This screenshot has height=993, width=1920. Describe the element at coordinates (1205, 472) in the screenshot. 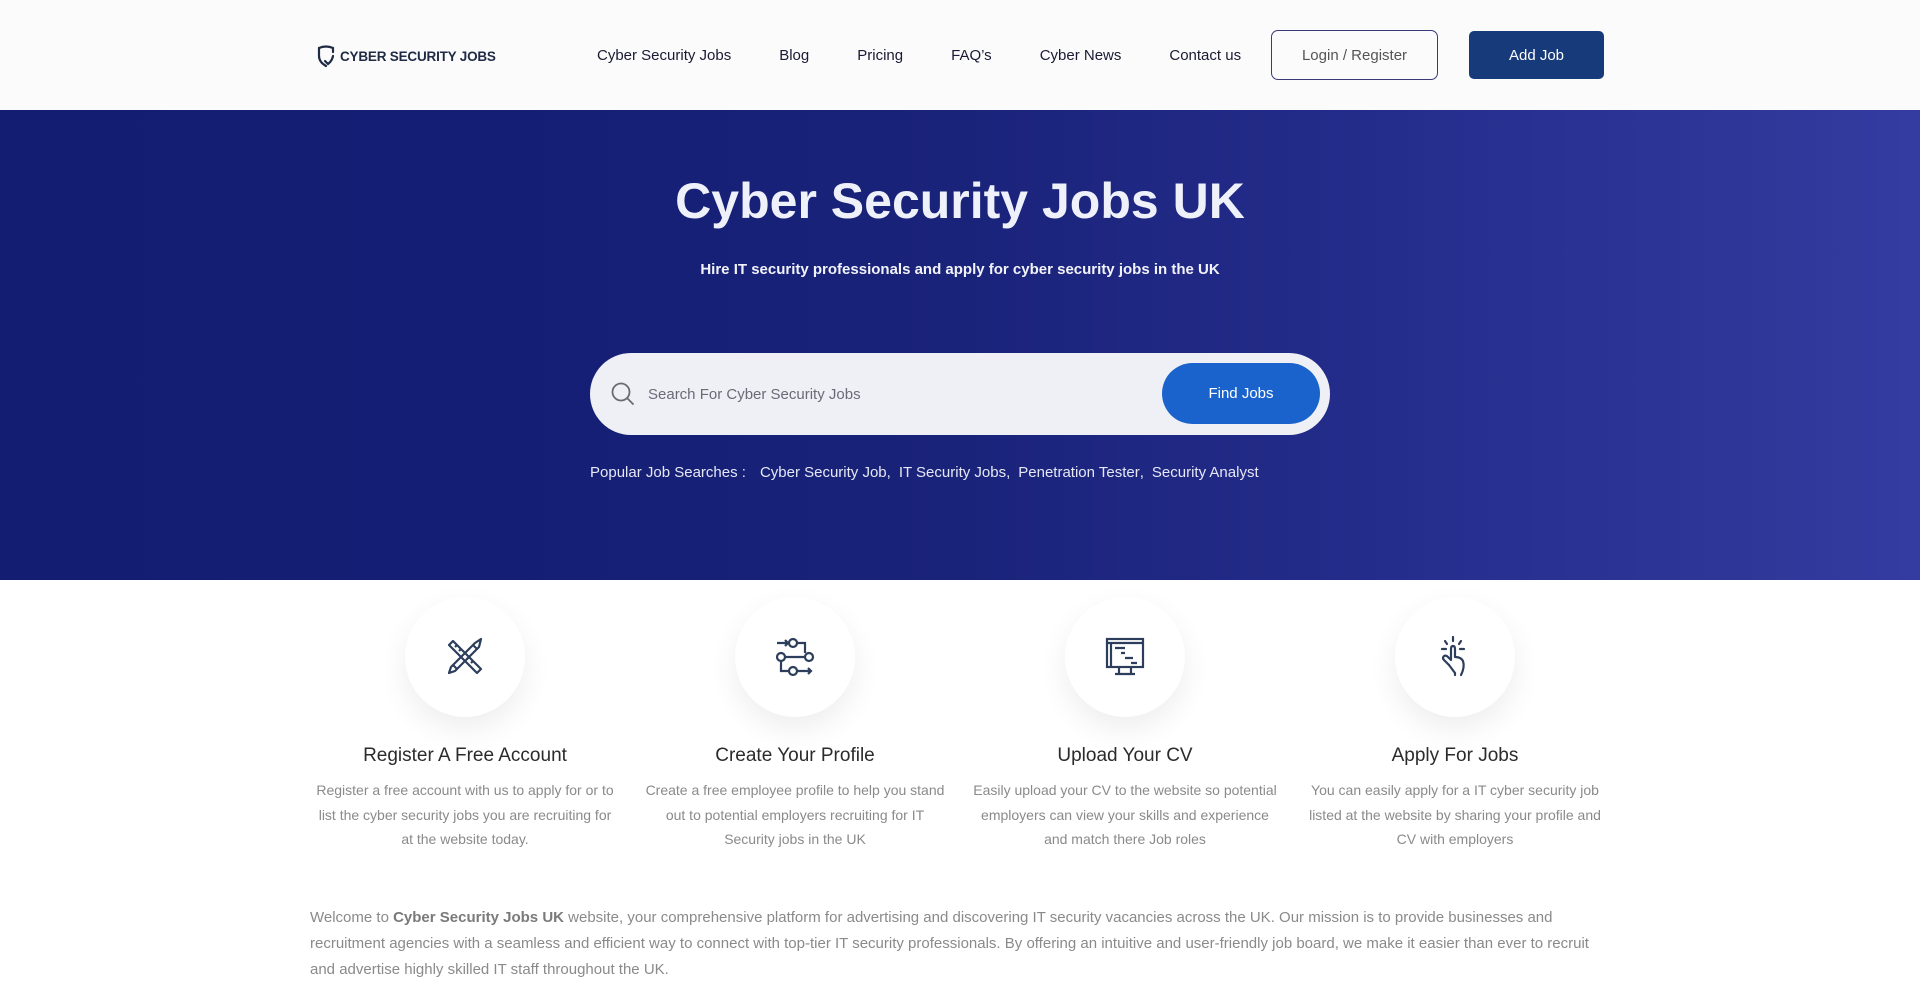

I see `popular-search-link: Security Analyst` at that location.